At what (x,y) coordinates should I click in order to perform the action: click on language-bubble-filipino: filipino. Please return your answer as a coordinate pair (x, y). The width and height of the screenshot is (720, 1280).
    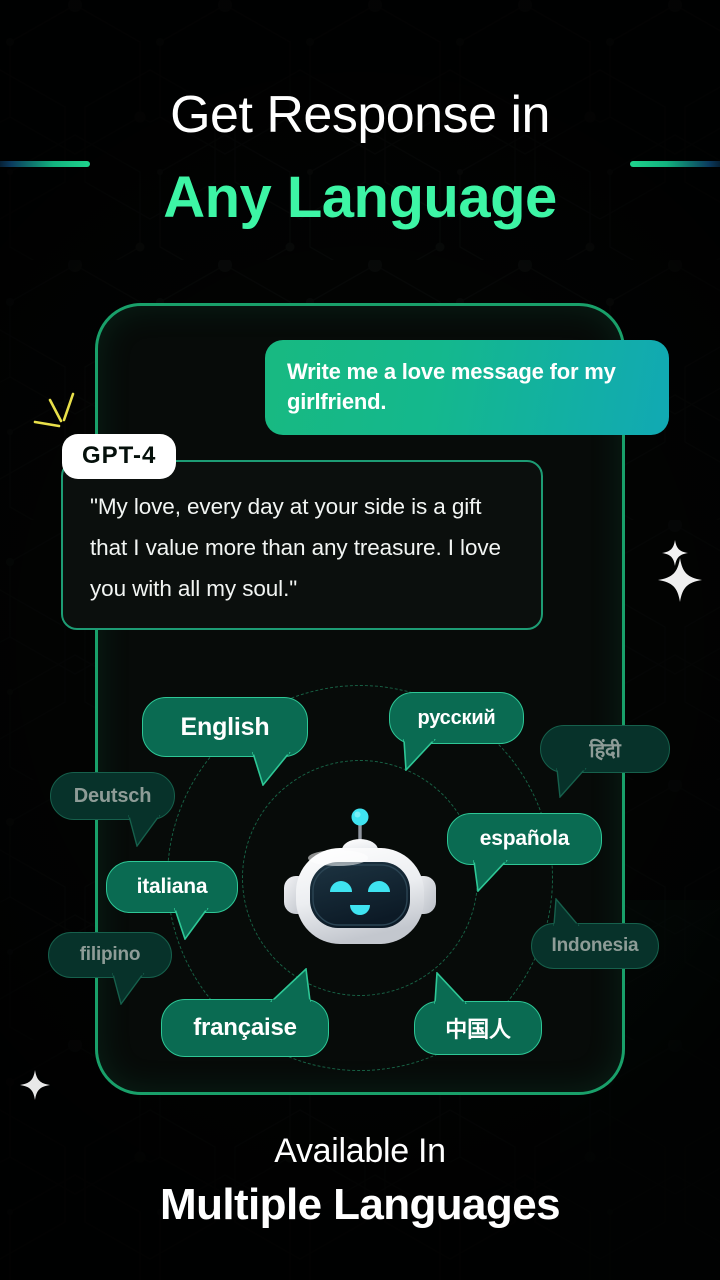
    Looking at the image, I should click on (110, 968).